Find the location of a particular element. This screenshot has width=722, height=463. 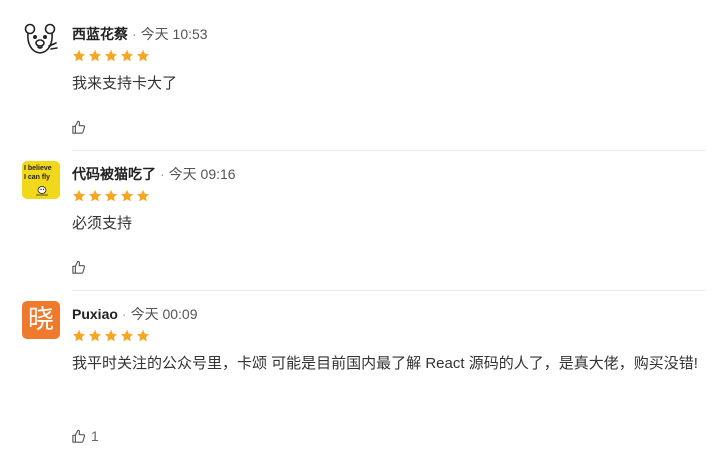

user-name: Puxiao is located at coordinates (95, 314).